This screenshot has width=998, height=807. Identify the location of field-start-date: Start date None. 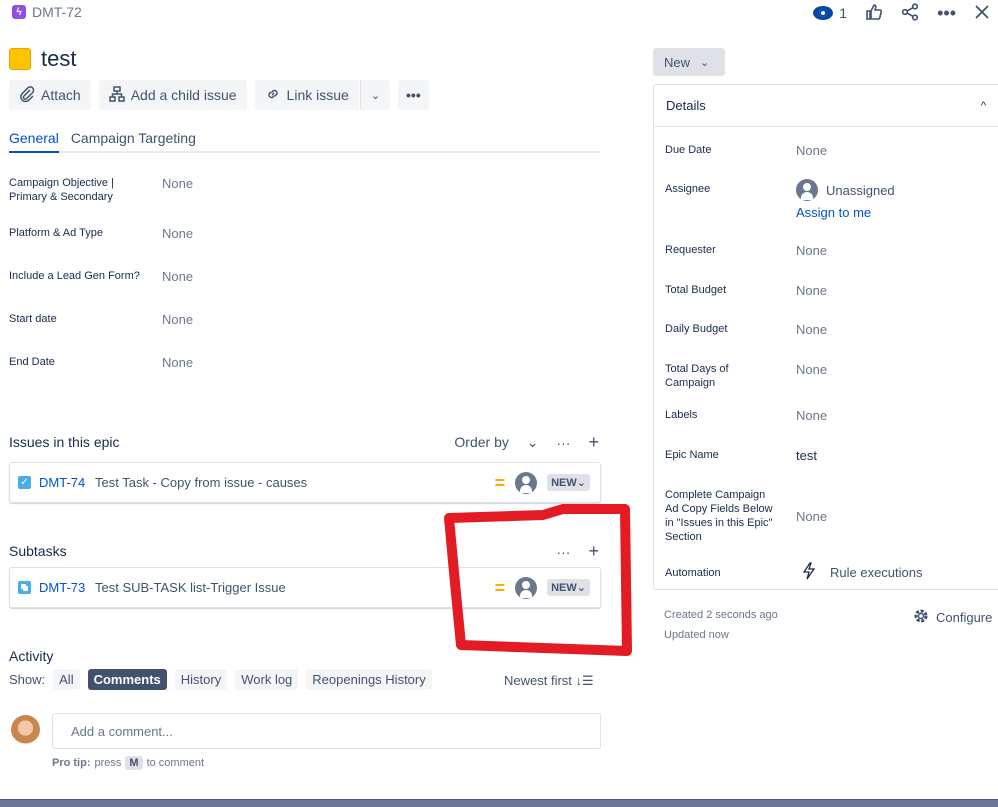
(101, 319).